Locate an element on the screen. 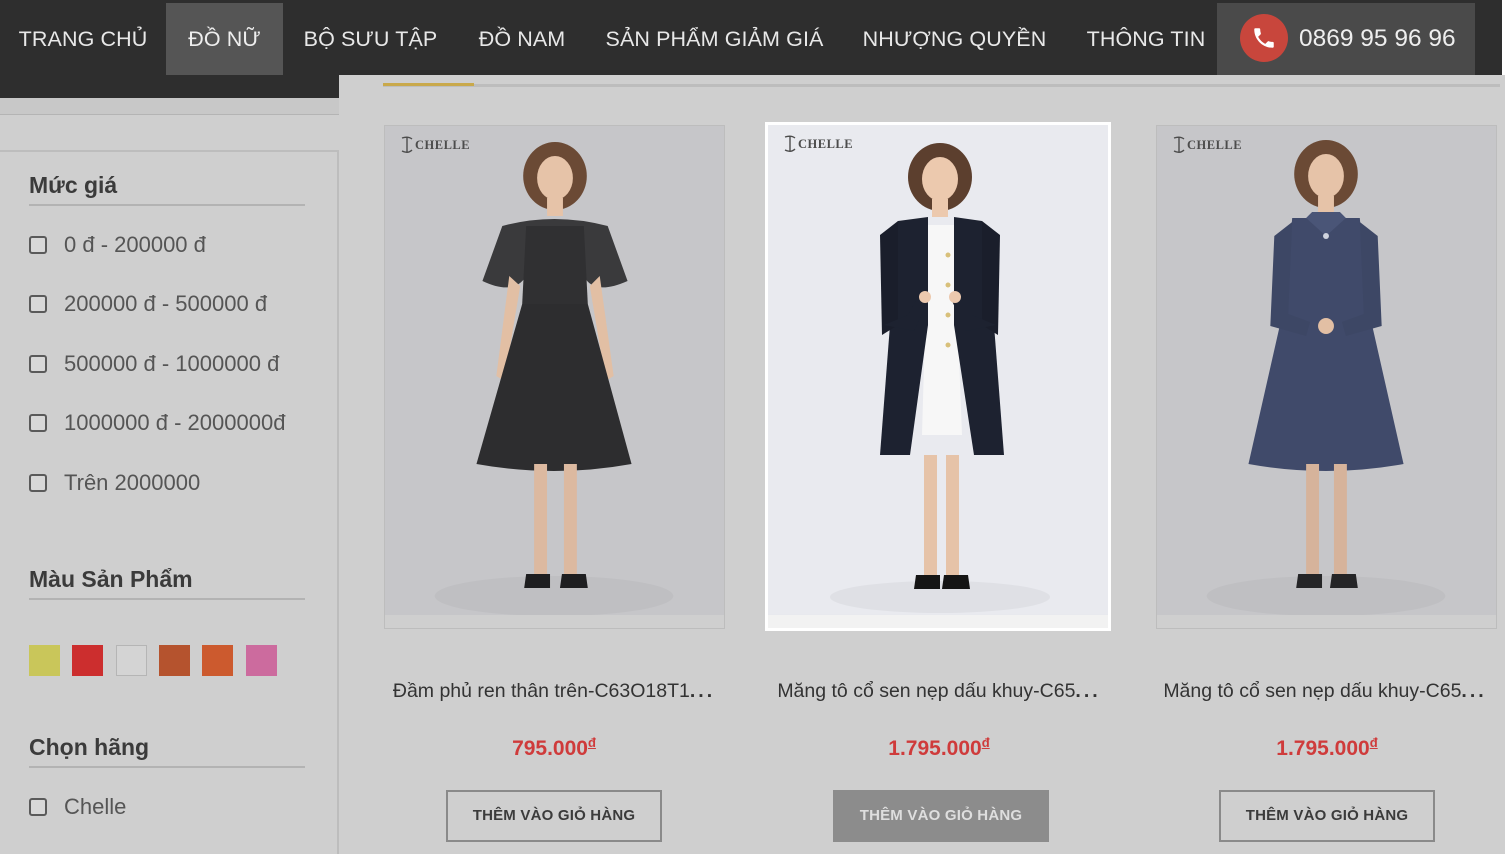 This screenshot has height=854, width=1505. hotline-number: 0869 95 96 96 is located at coordinates (1377, 38).